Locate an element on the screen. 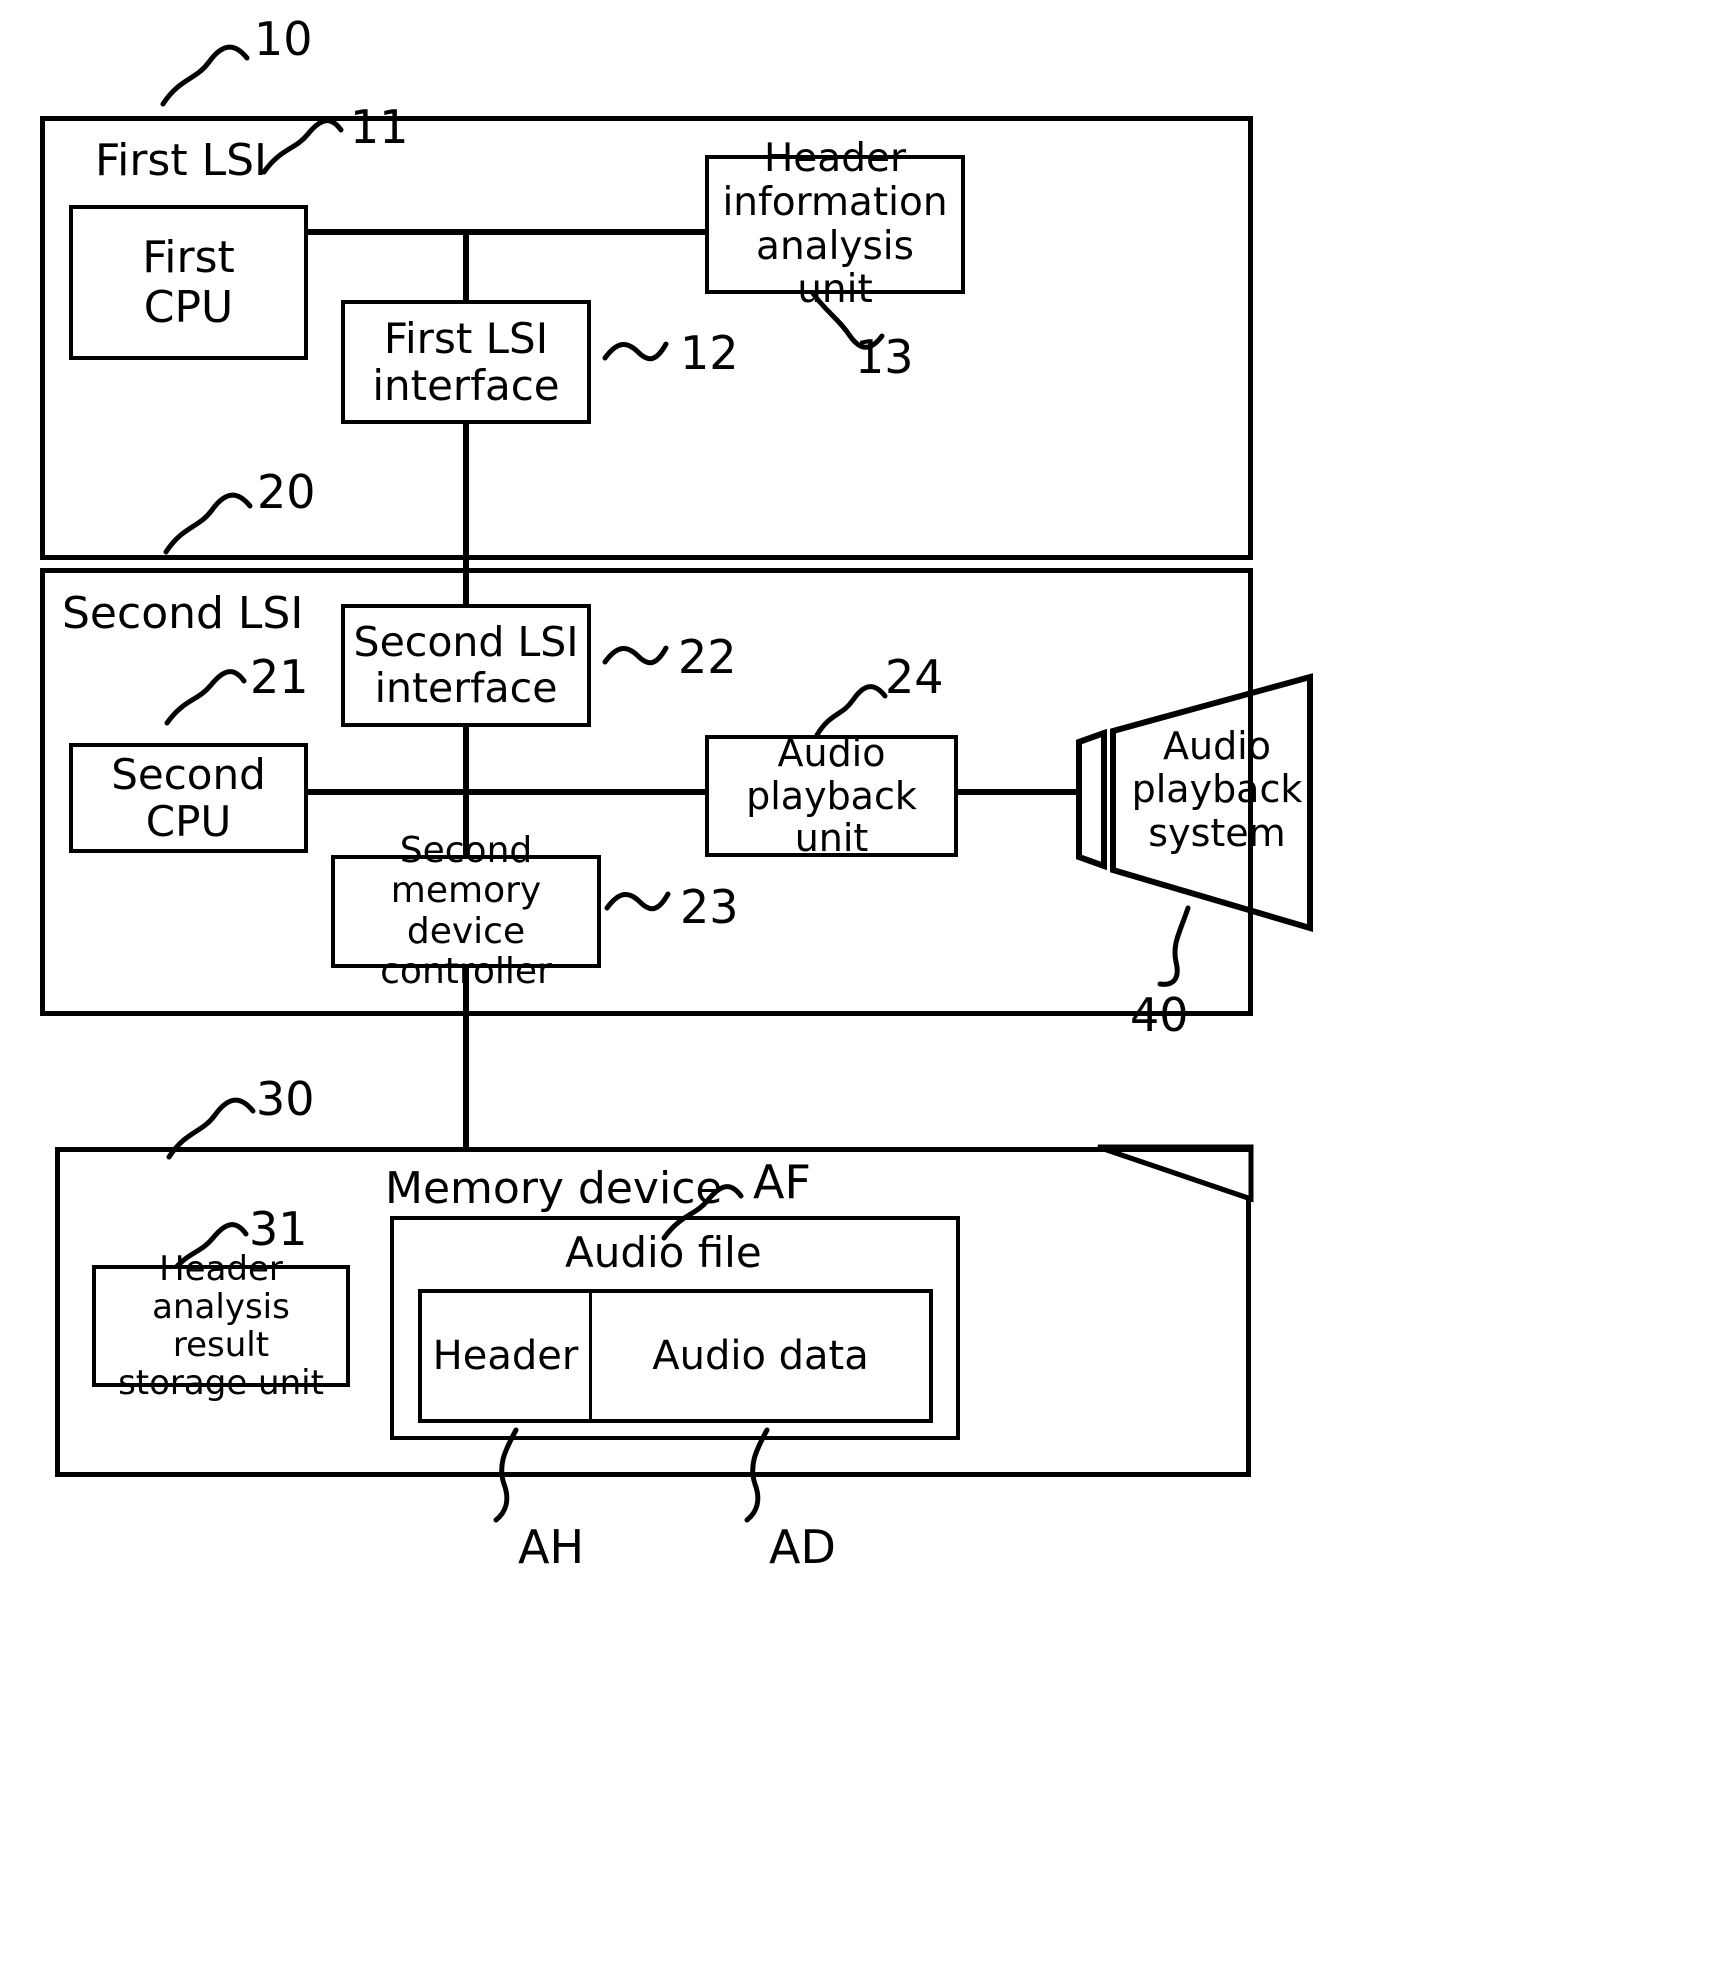 The height and width of the screenshot is (1973, 1718). header-analysis-label-line1: Header is located at coordinates (834, 159).